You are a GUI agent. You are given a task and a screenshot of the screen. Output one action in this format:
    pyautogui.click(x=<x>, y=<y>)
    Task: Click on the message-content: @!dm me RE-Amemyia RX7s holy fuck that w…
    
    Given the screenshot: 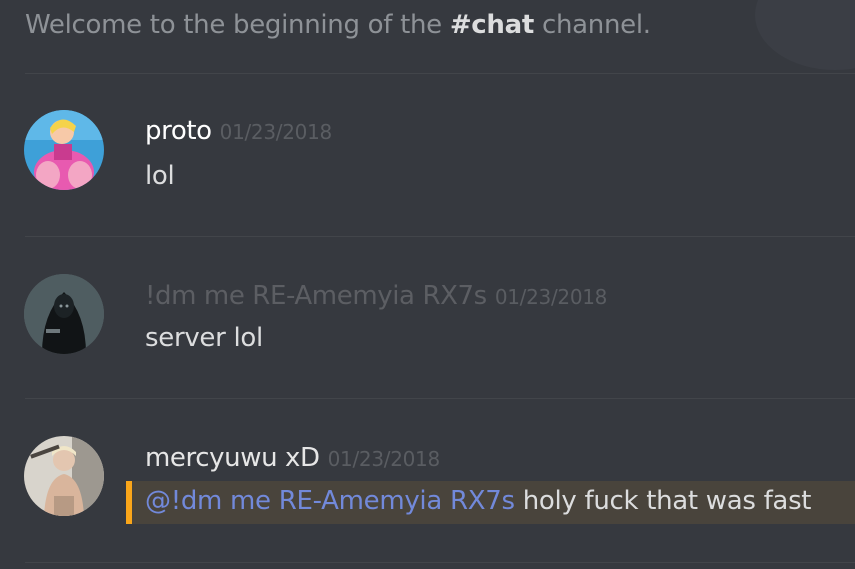 What is the action you would take?
    pyautogui.click(x=478, y=501)
    